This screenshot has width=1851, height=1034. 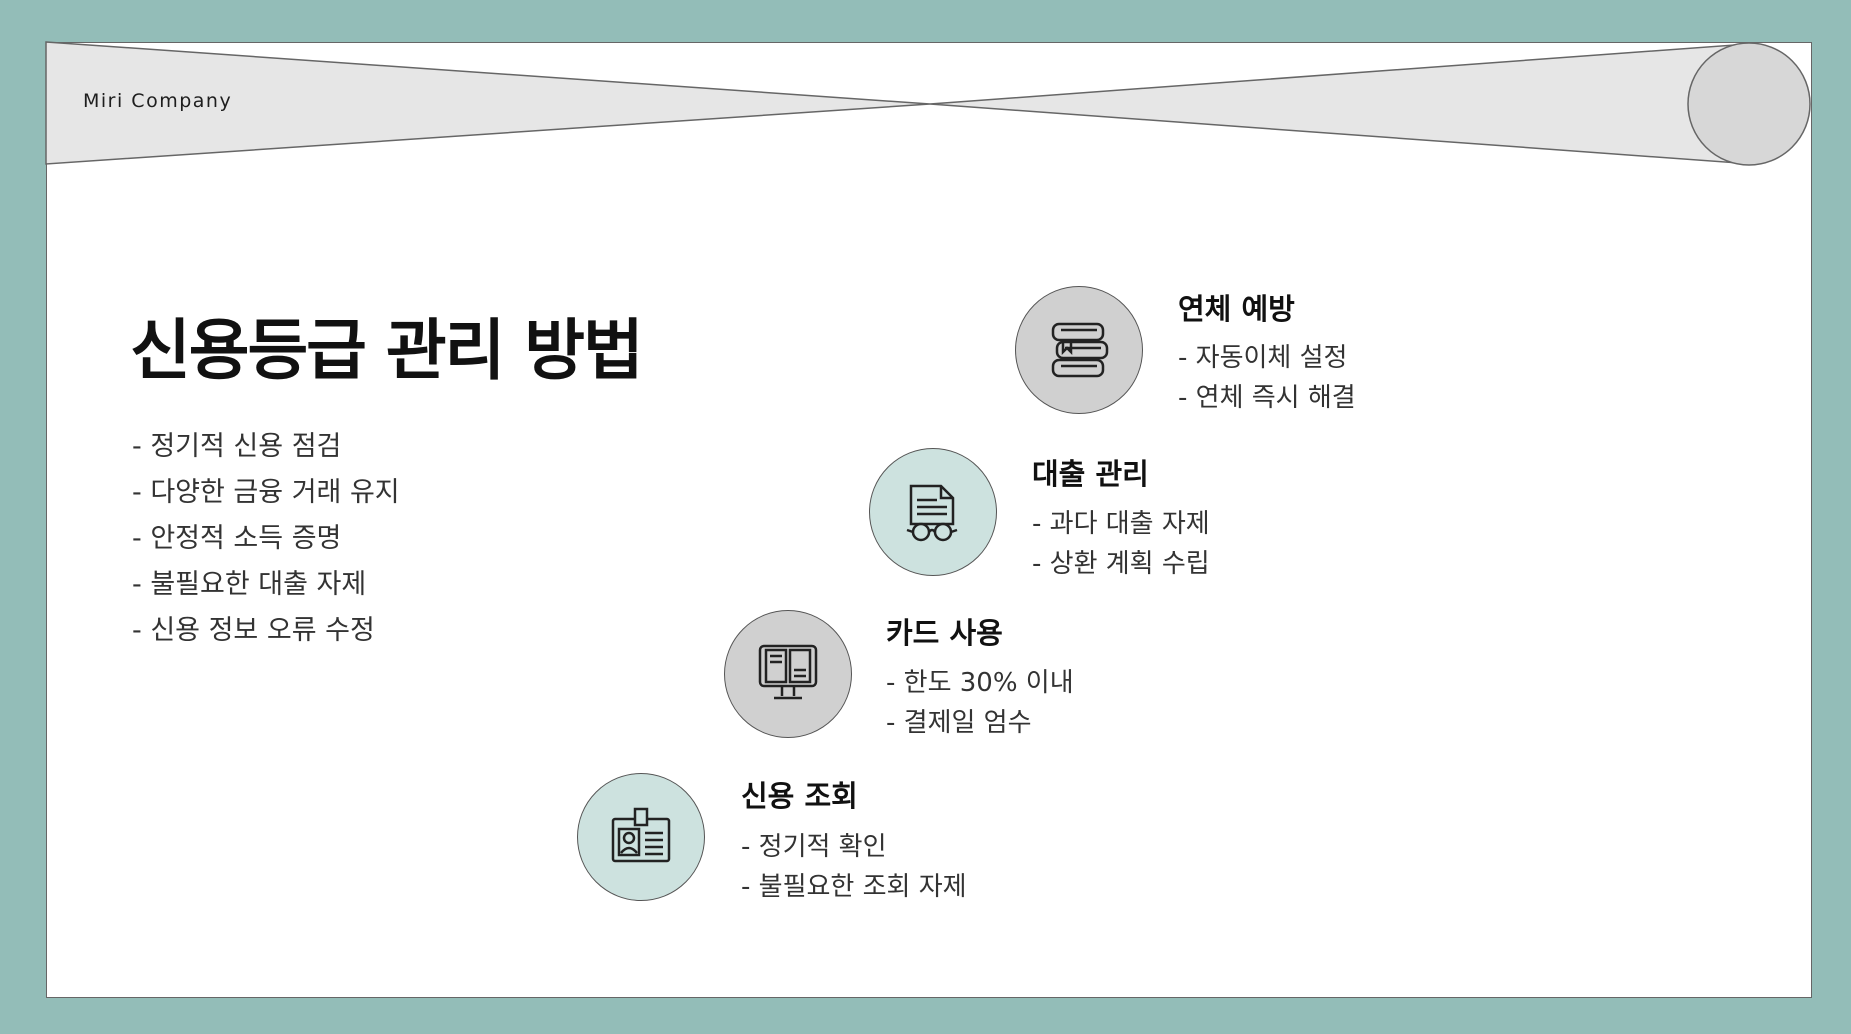 I want to click on ebook-monitor-icon, so click(x=788, y=672).